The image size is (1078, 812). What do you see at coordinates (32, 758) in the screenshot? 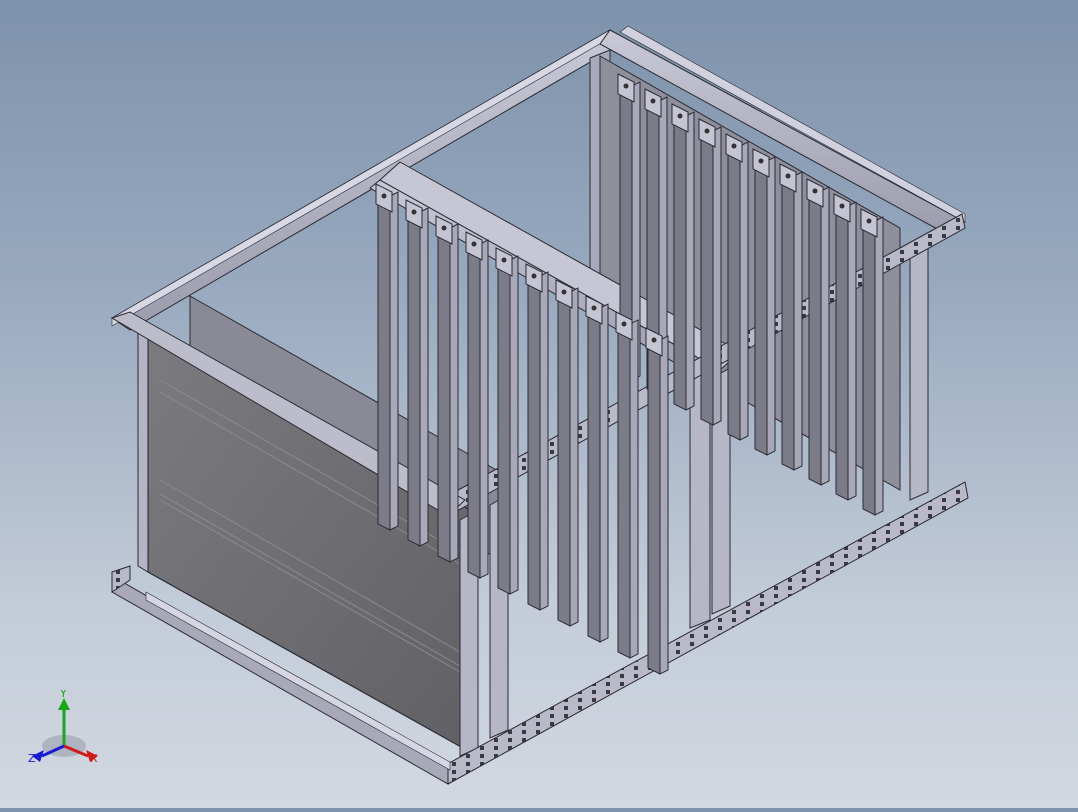
I see `z-axis-label: Z` at bounding box center [32, 758].